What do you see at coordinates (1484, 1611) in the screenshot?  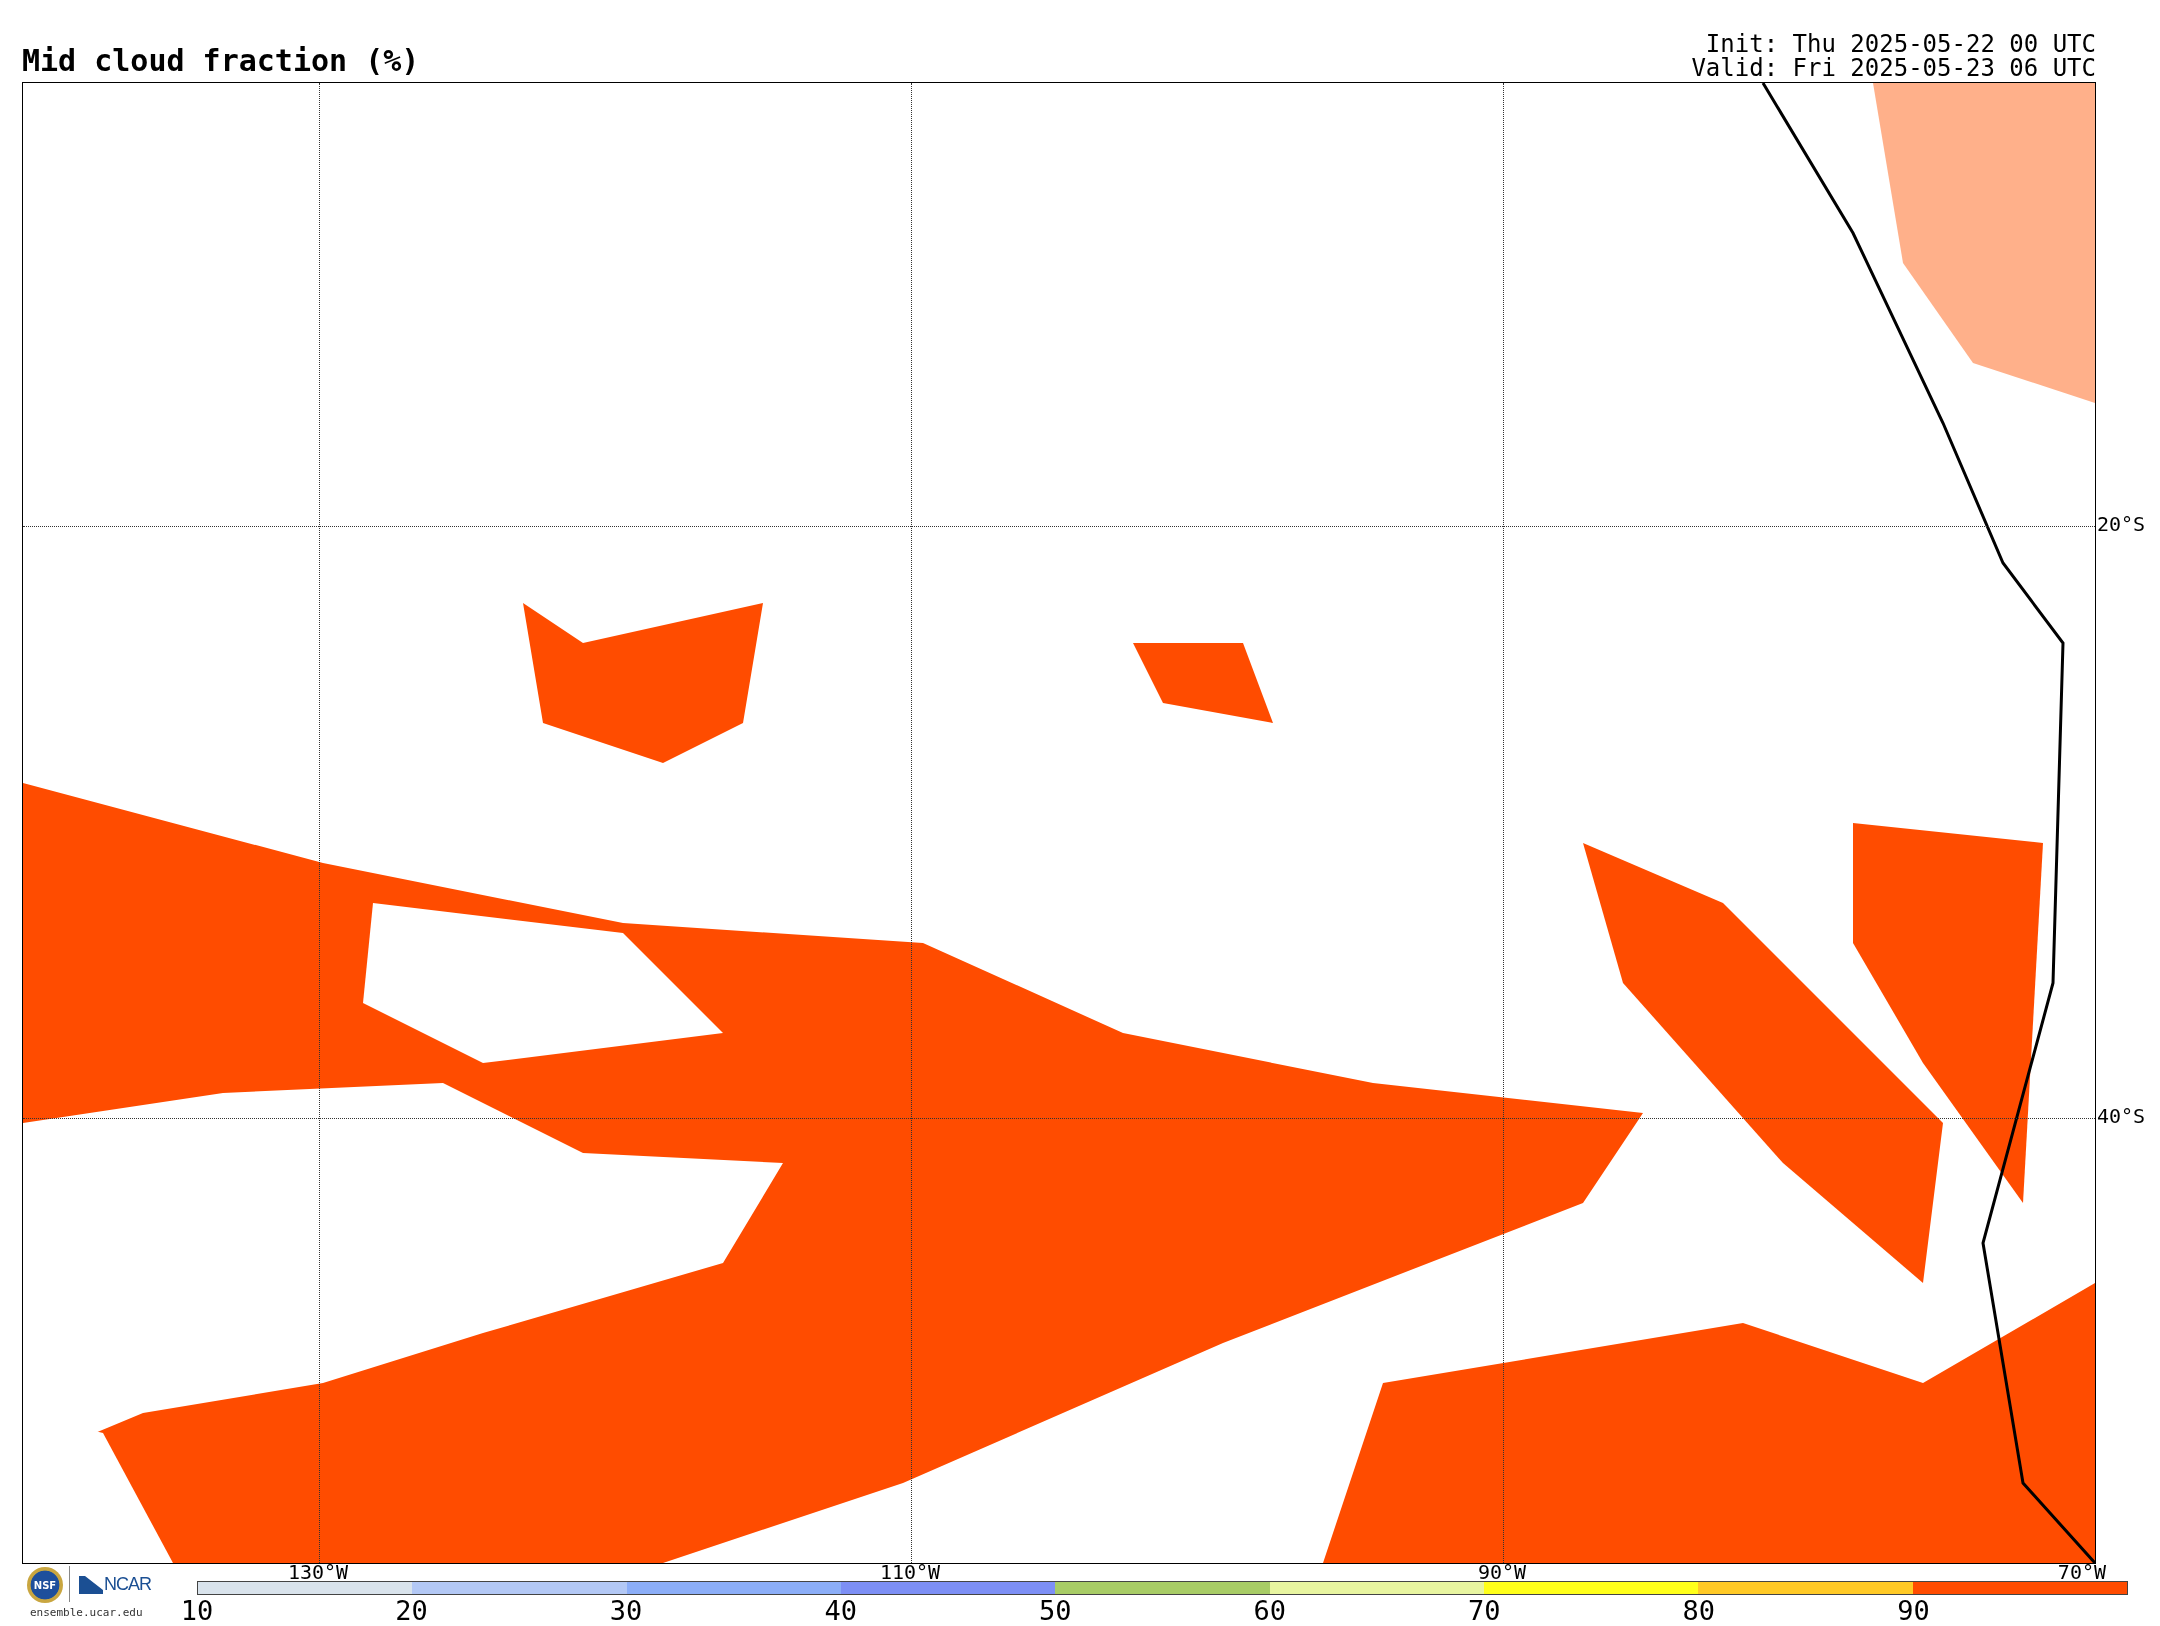 I see `scale-tick-label: 70` at bounding box center [1484, 1611].